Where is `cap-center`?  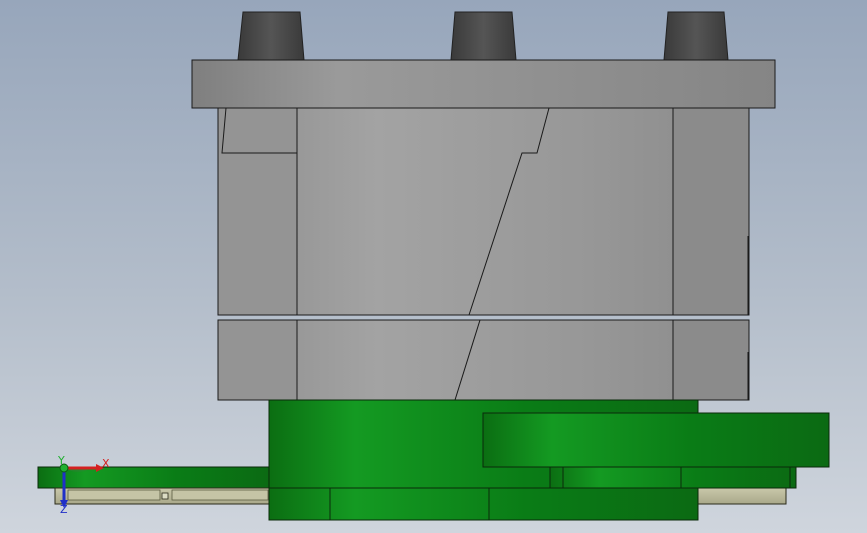 cap-center is located at coordinates (483, 36).